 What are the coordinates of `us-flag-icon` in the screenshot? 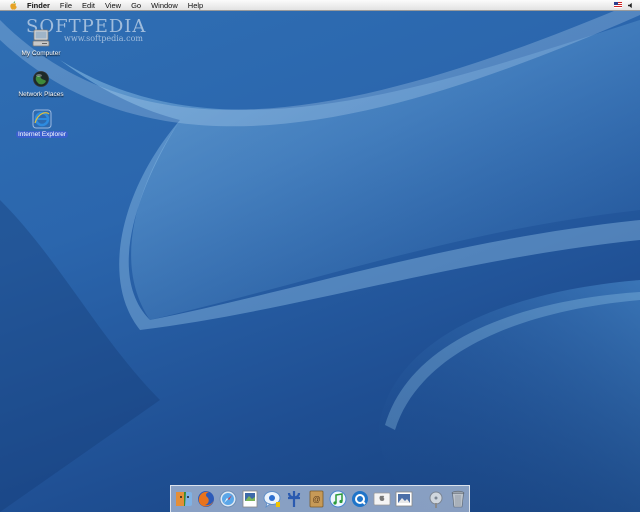 It's located at (618, 5).